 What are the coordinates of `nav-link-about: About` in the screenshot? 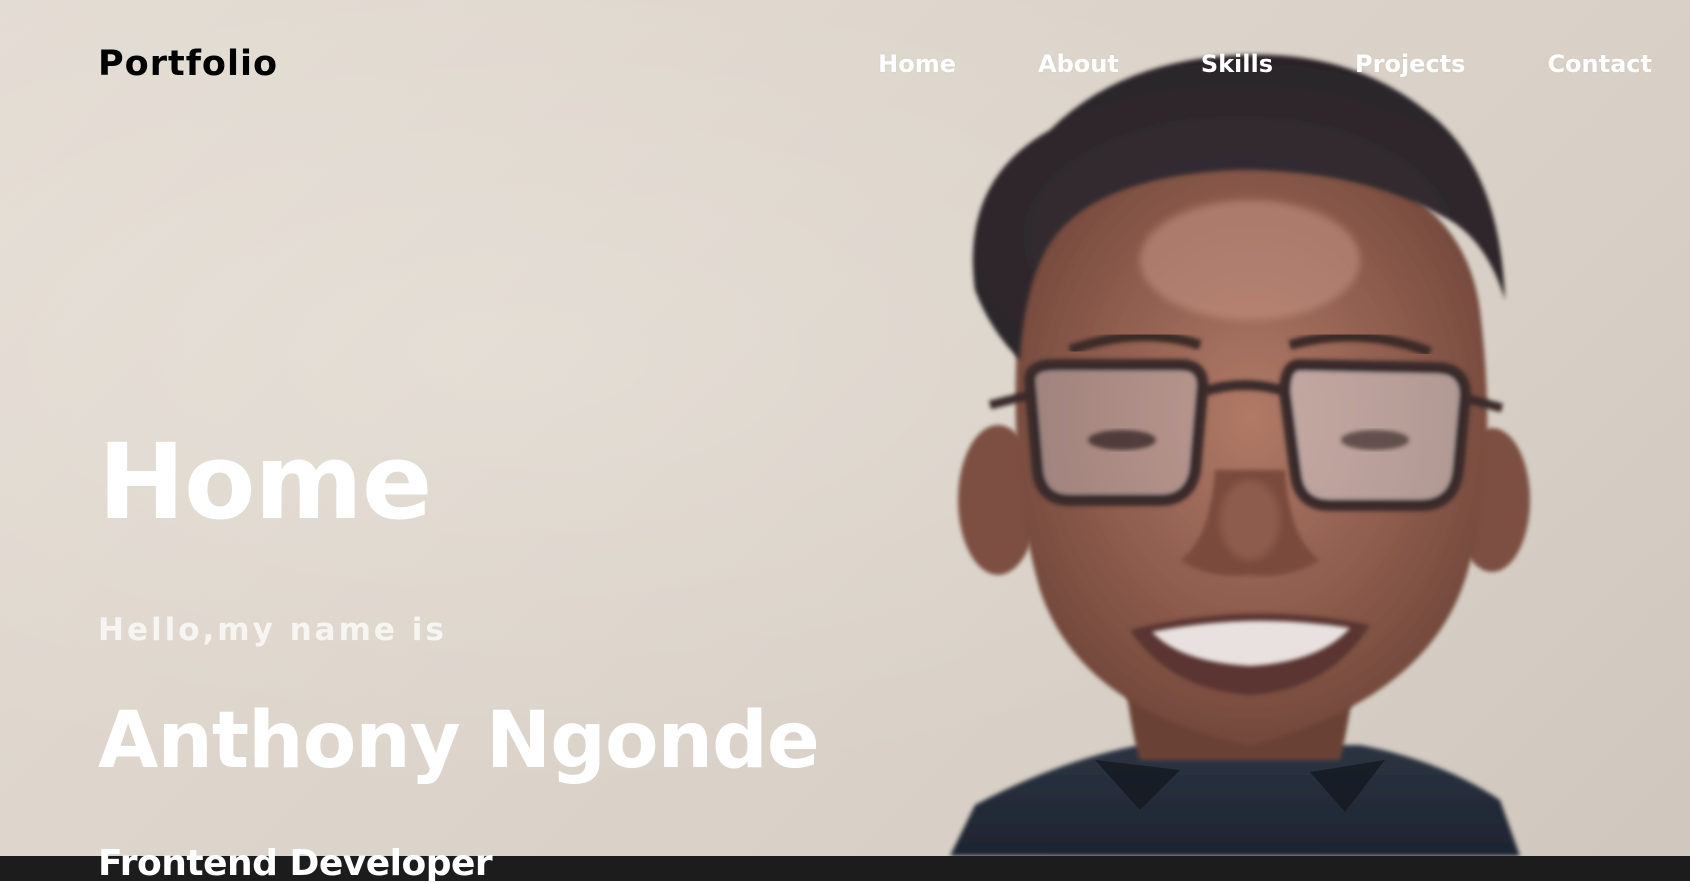 It's located at (1078, 64).